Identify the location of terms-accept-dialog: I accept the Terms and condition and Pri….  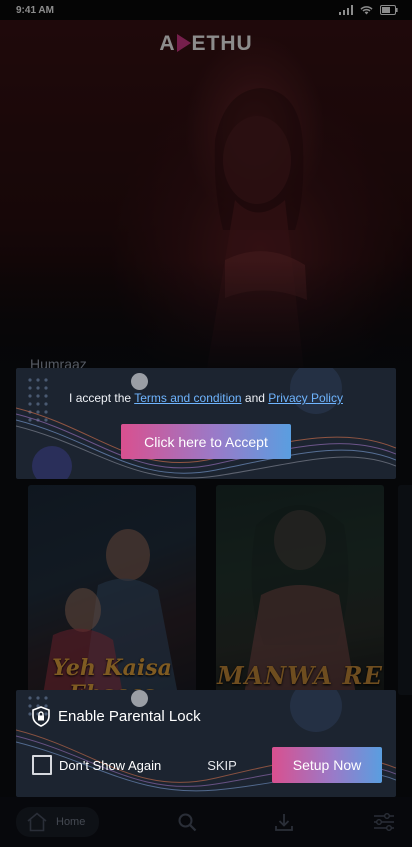
(206, 423).